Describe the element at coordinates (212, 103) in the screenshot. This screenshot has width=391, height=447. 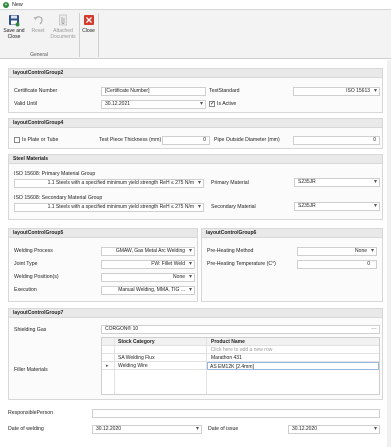
I see `is-active-checkbox` at that location.